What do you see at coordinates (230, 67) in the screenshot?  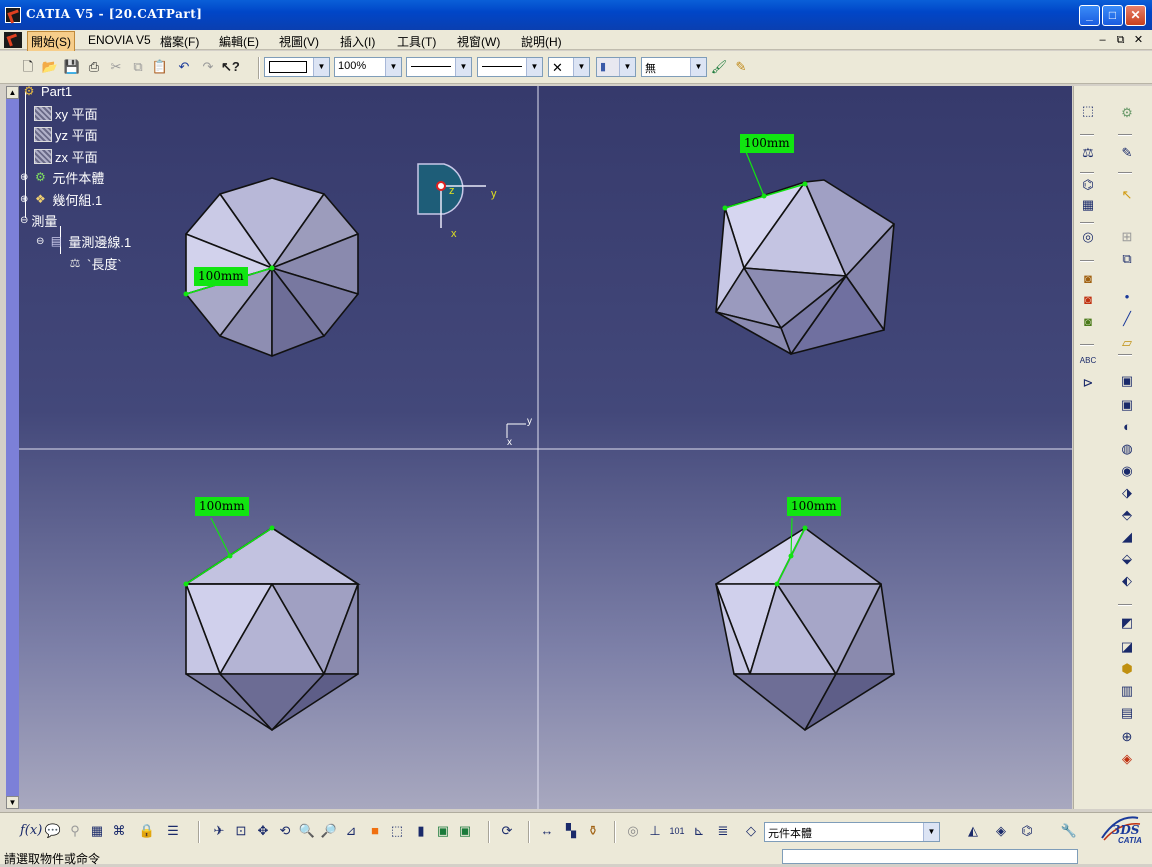 I see `whats-this-icon: ↖?` at bounding box center [230, 67].